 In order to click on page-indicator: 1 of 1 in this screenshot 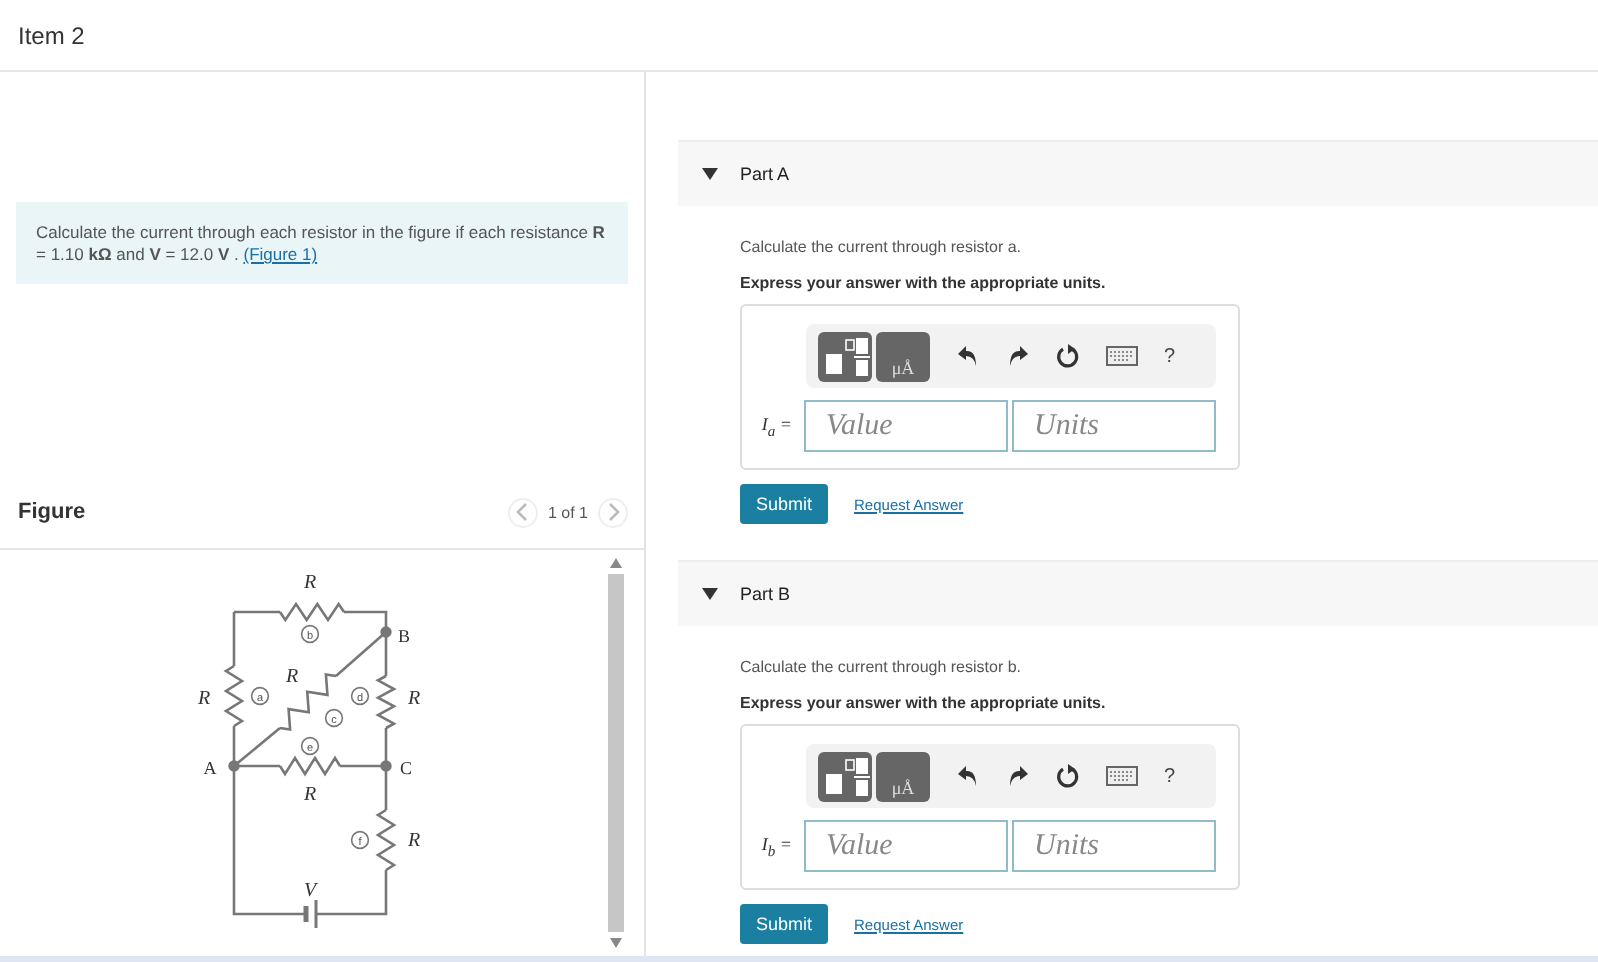, I will do `click(567, 512)`.